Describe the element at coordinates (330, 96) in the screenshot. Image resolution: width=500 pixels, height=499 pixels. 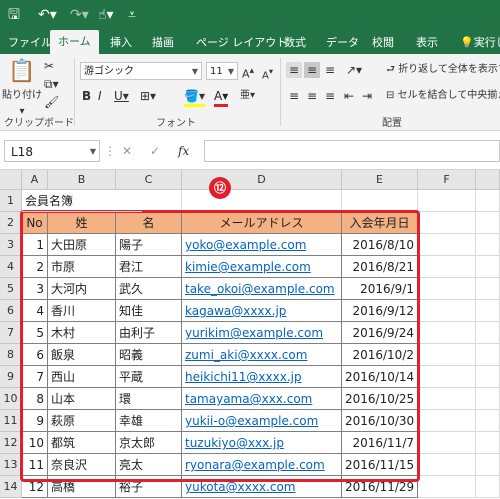
I see `align-right-icon: ≡` at that location.